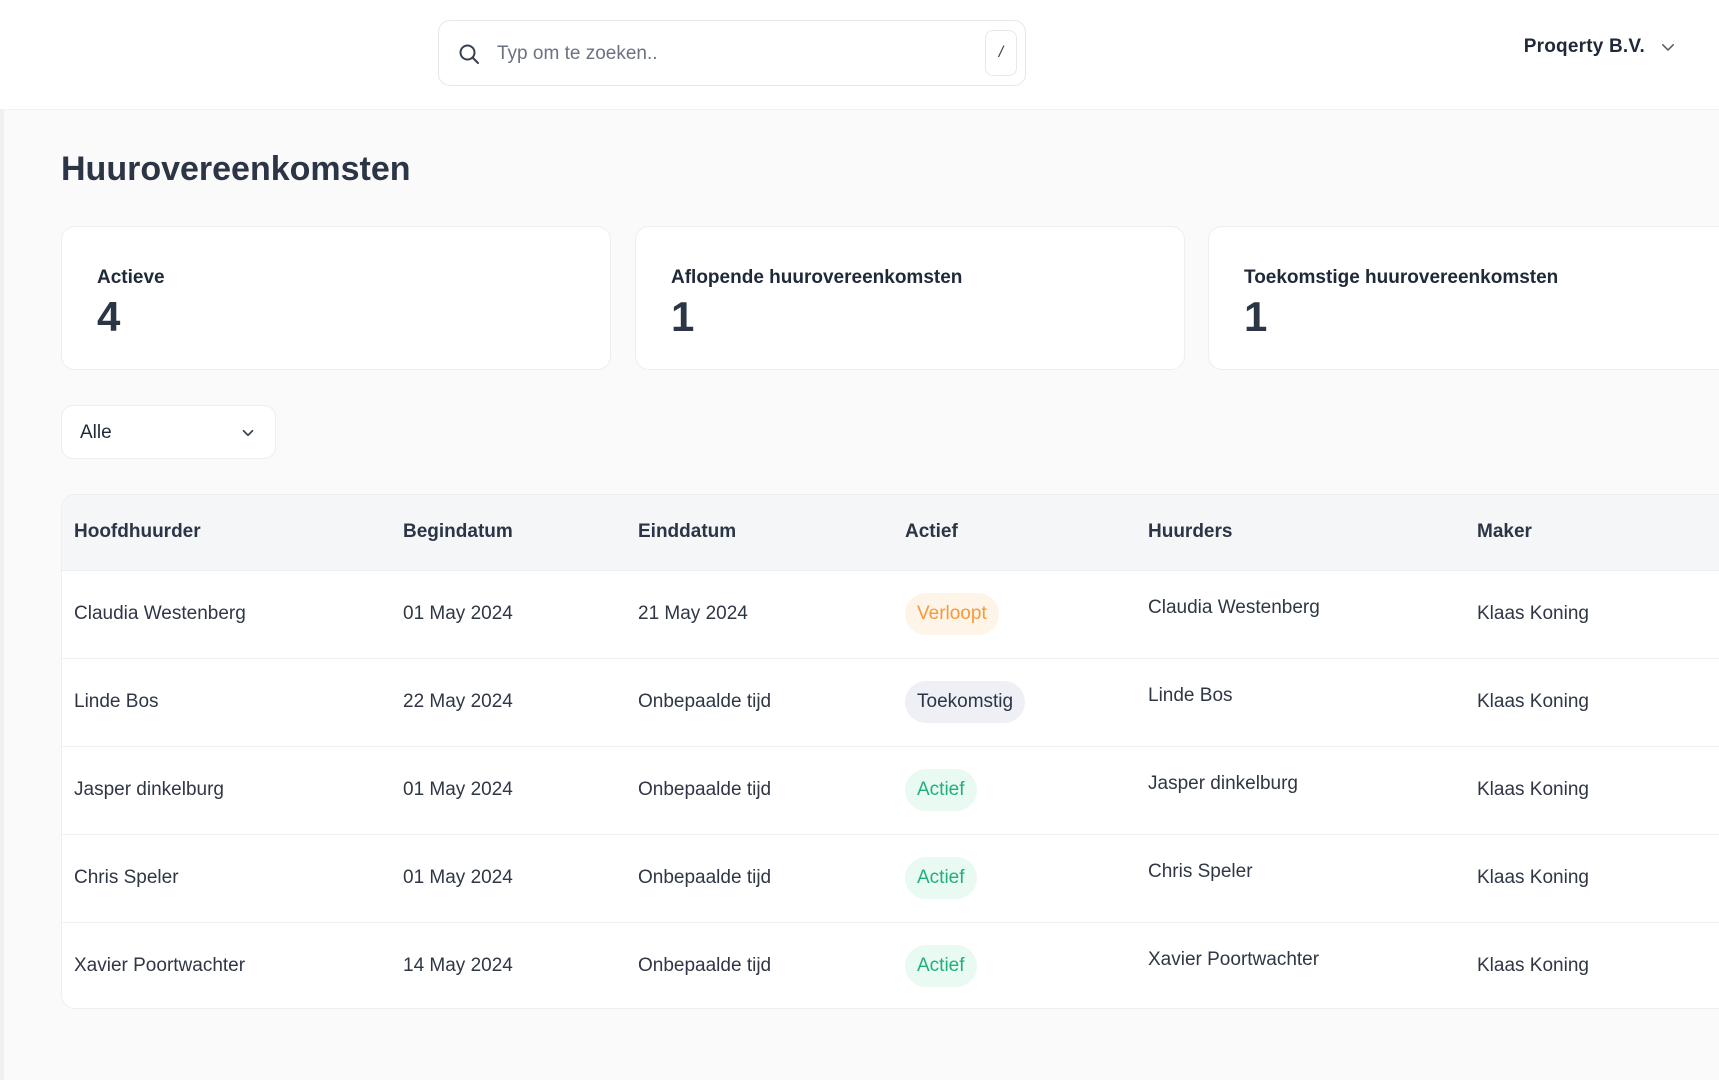  I want to click on search-box: Typ om te zoeken.. /, so click(732, 53).